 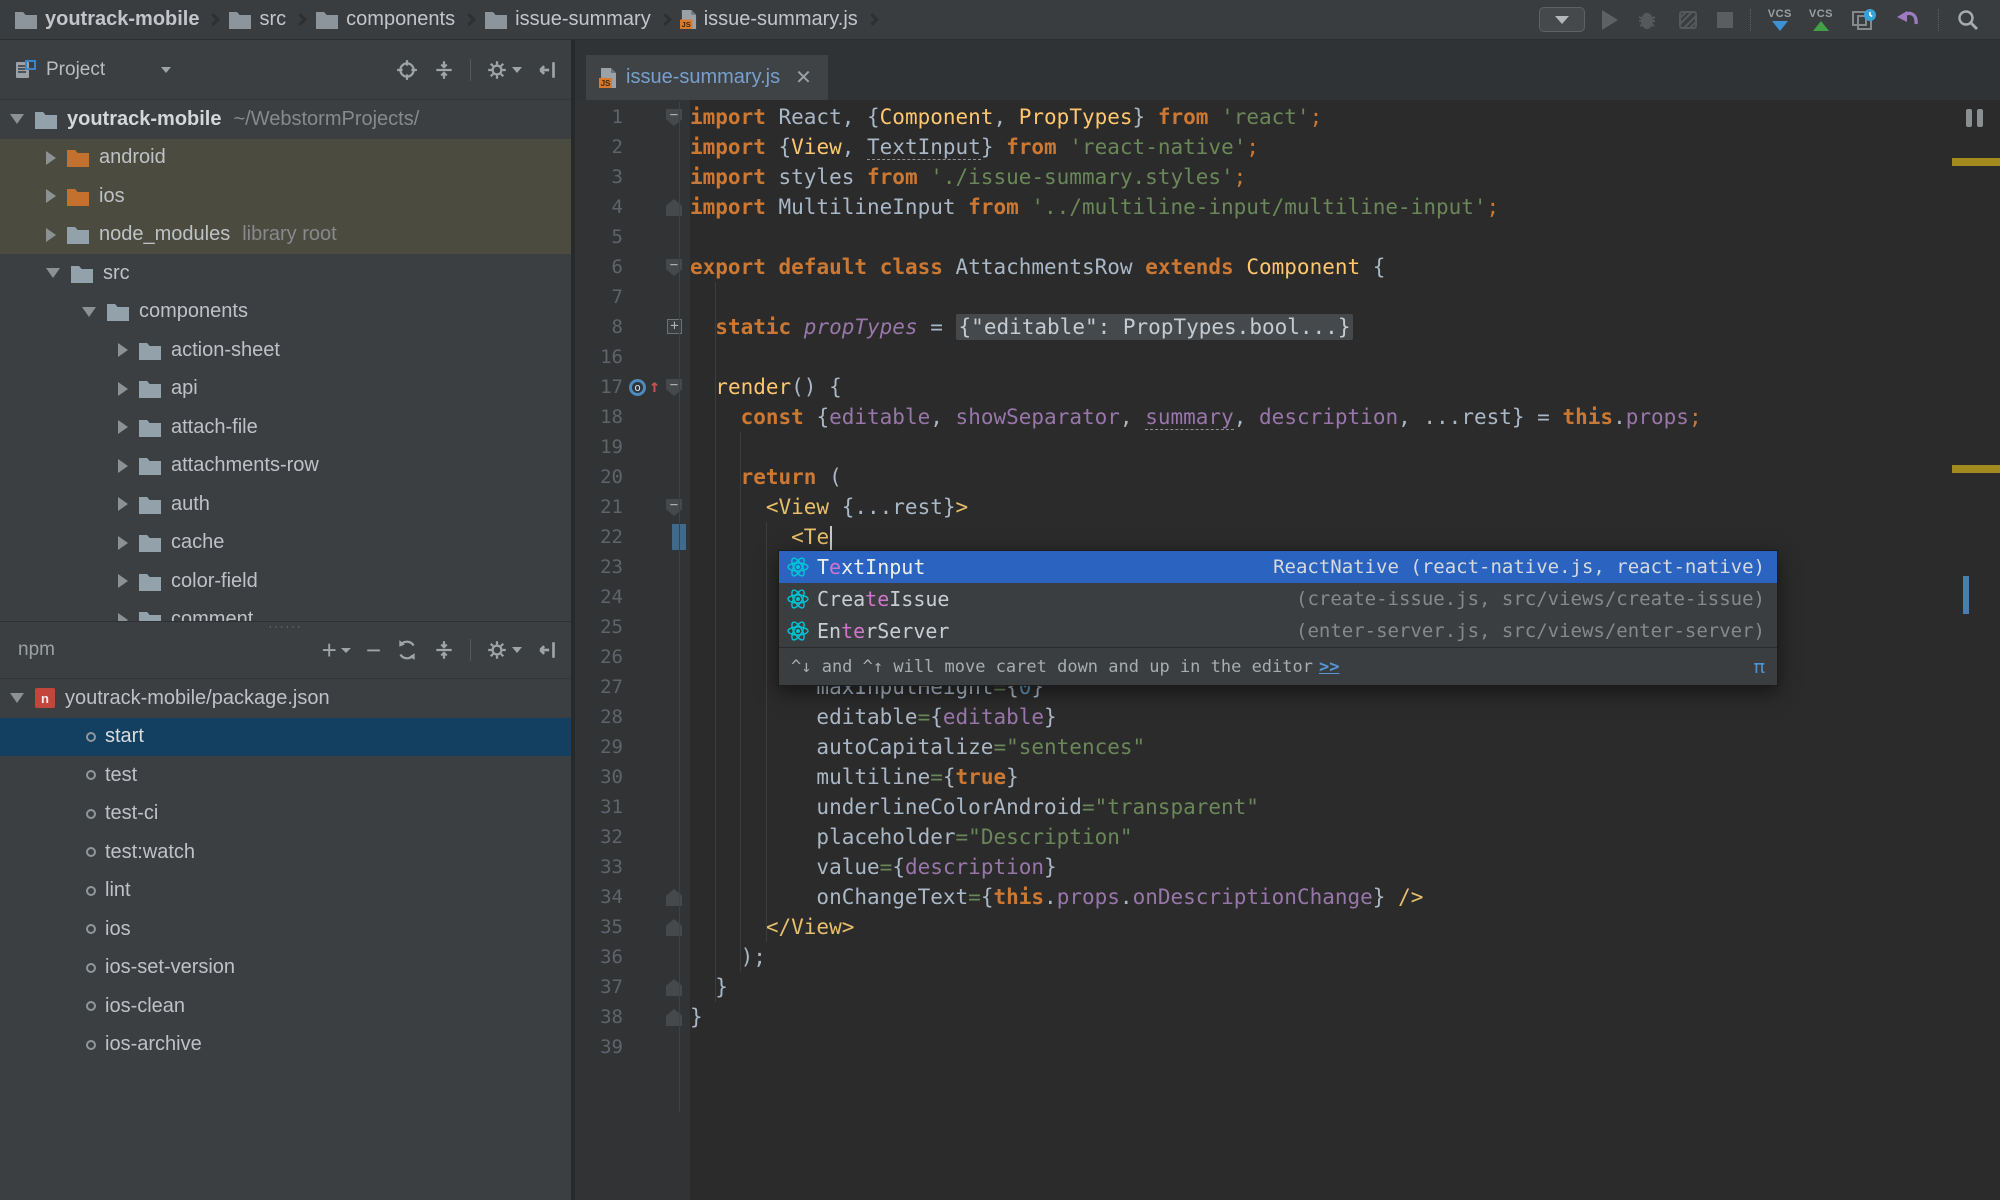 What do you see at coordinates (285, 234) in the screenshot?
I see `tree-item-node_modules: node_modules library root` at bounding box center [285, 234].